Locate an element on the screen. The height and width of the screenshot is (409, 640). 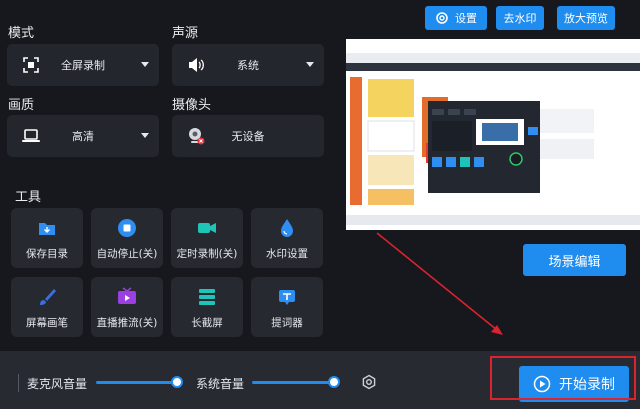
mic-volume-label: 麦克风音量 is located at coordinates (57, 384).